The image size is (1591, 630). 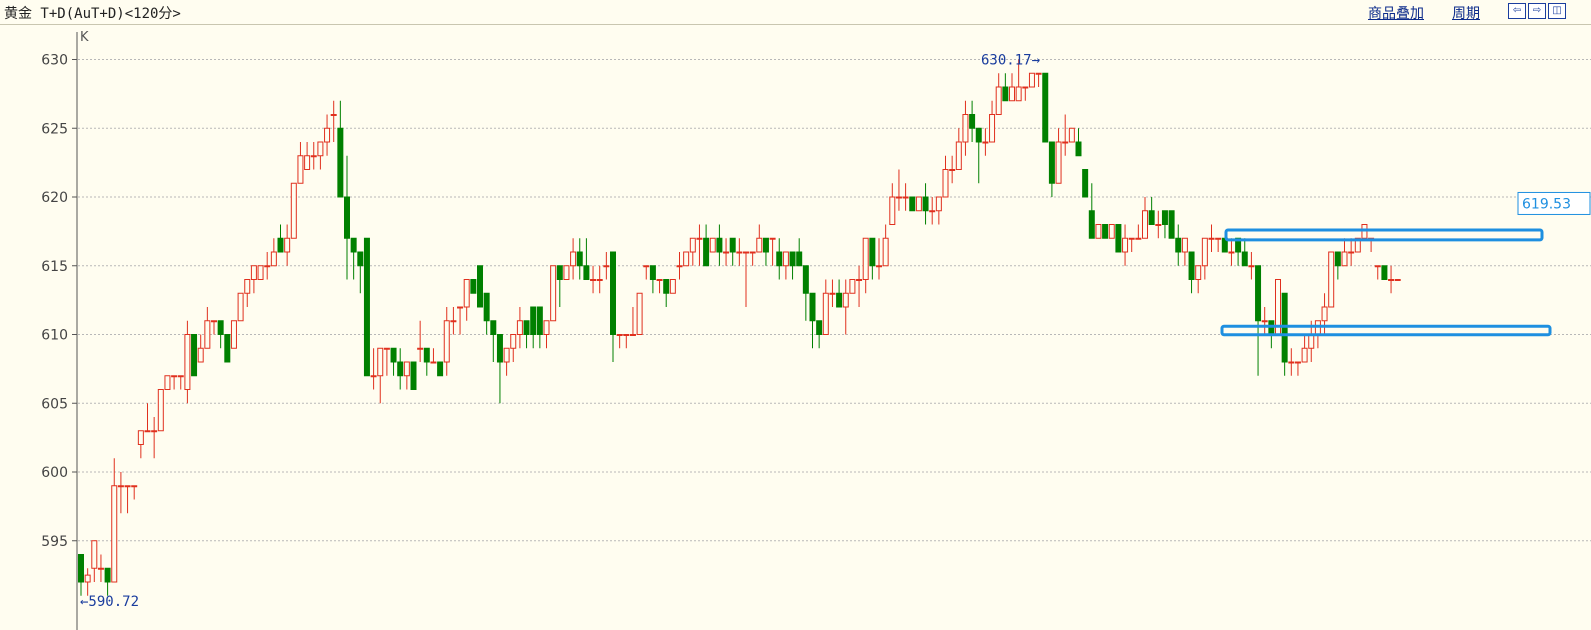 I want to click on arrow-left-icon: ⇦, so click(x=1517, y=11).